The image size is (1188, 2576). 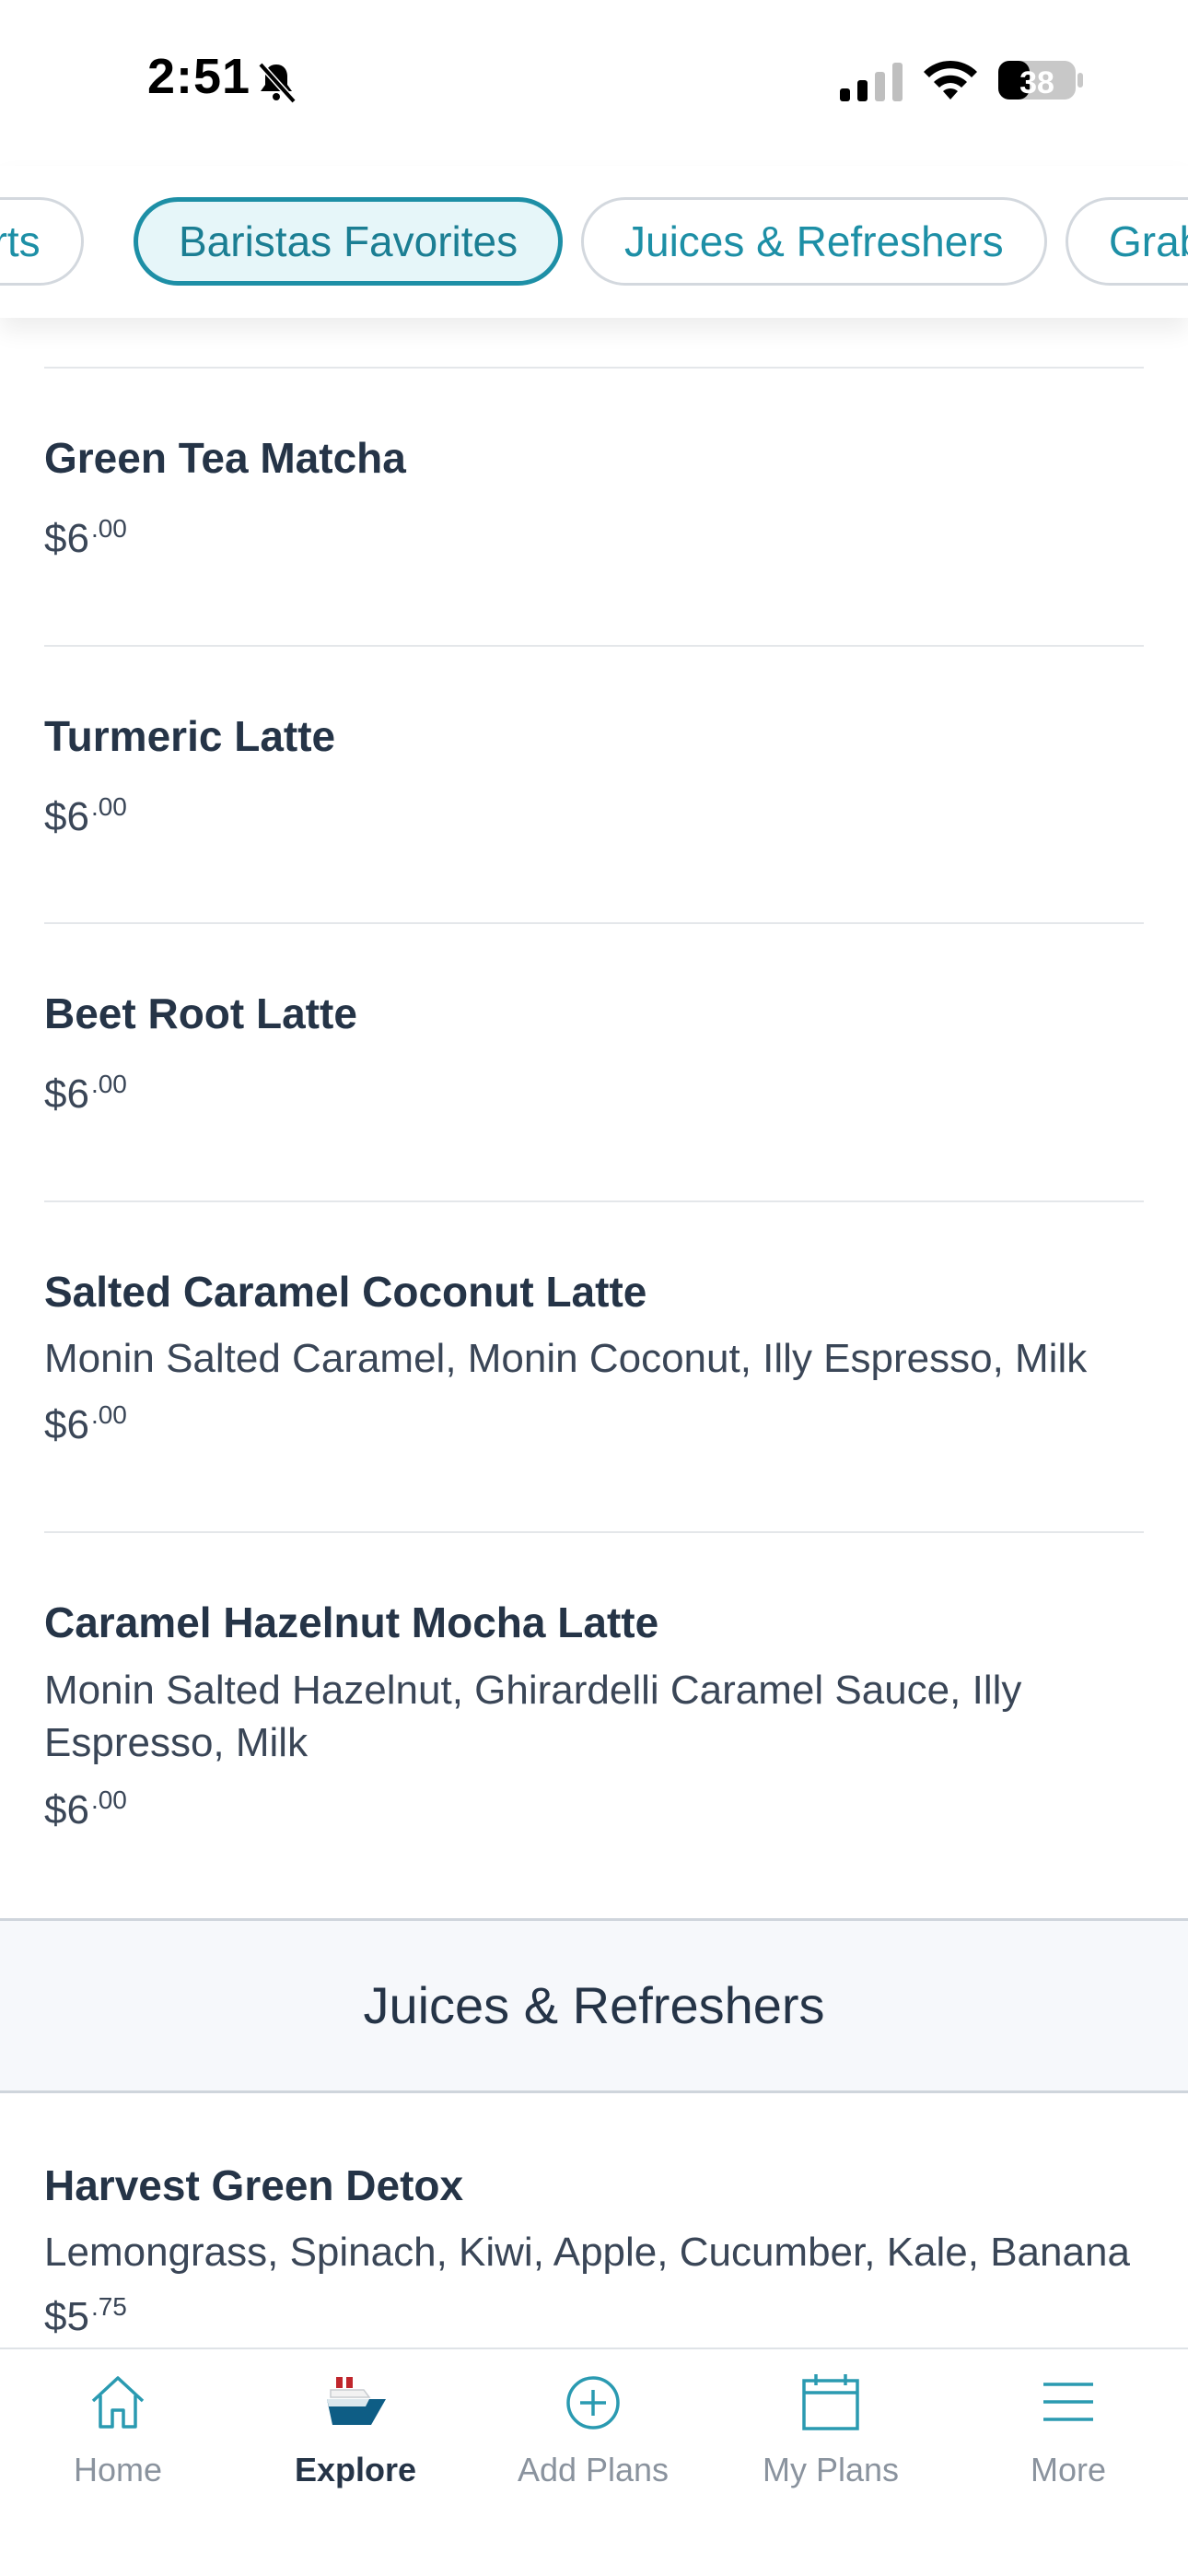 I want to click on nav-label: My Plans, so click(x=831, y=2469).